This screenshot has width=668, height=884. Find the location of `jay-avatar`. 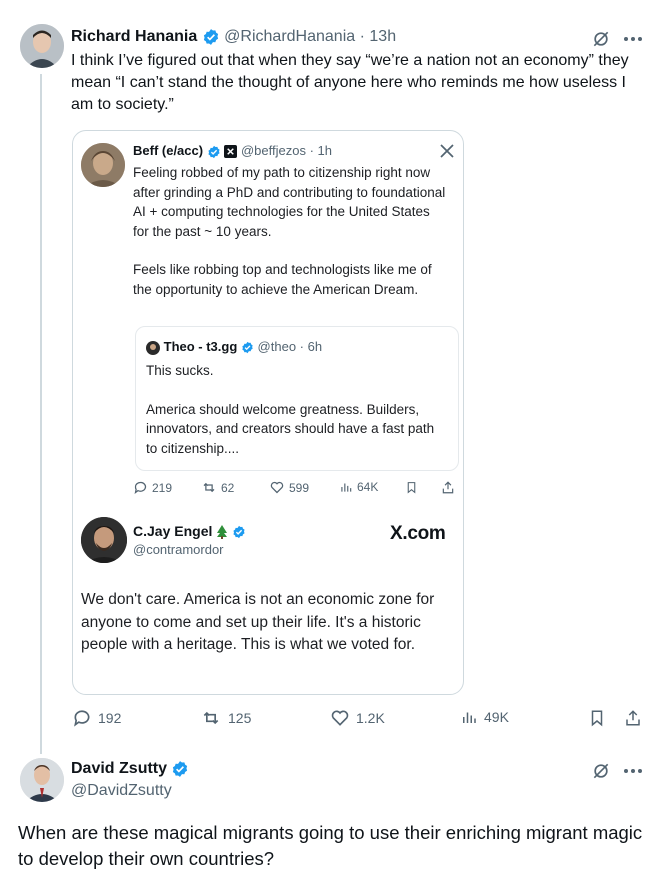

jay-avatar is located at coordinates (104, 540).